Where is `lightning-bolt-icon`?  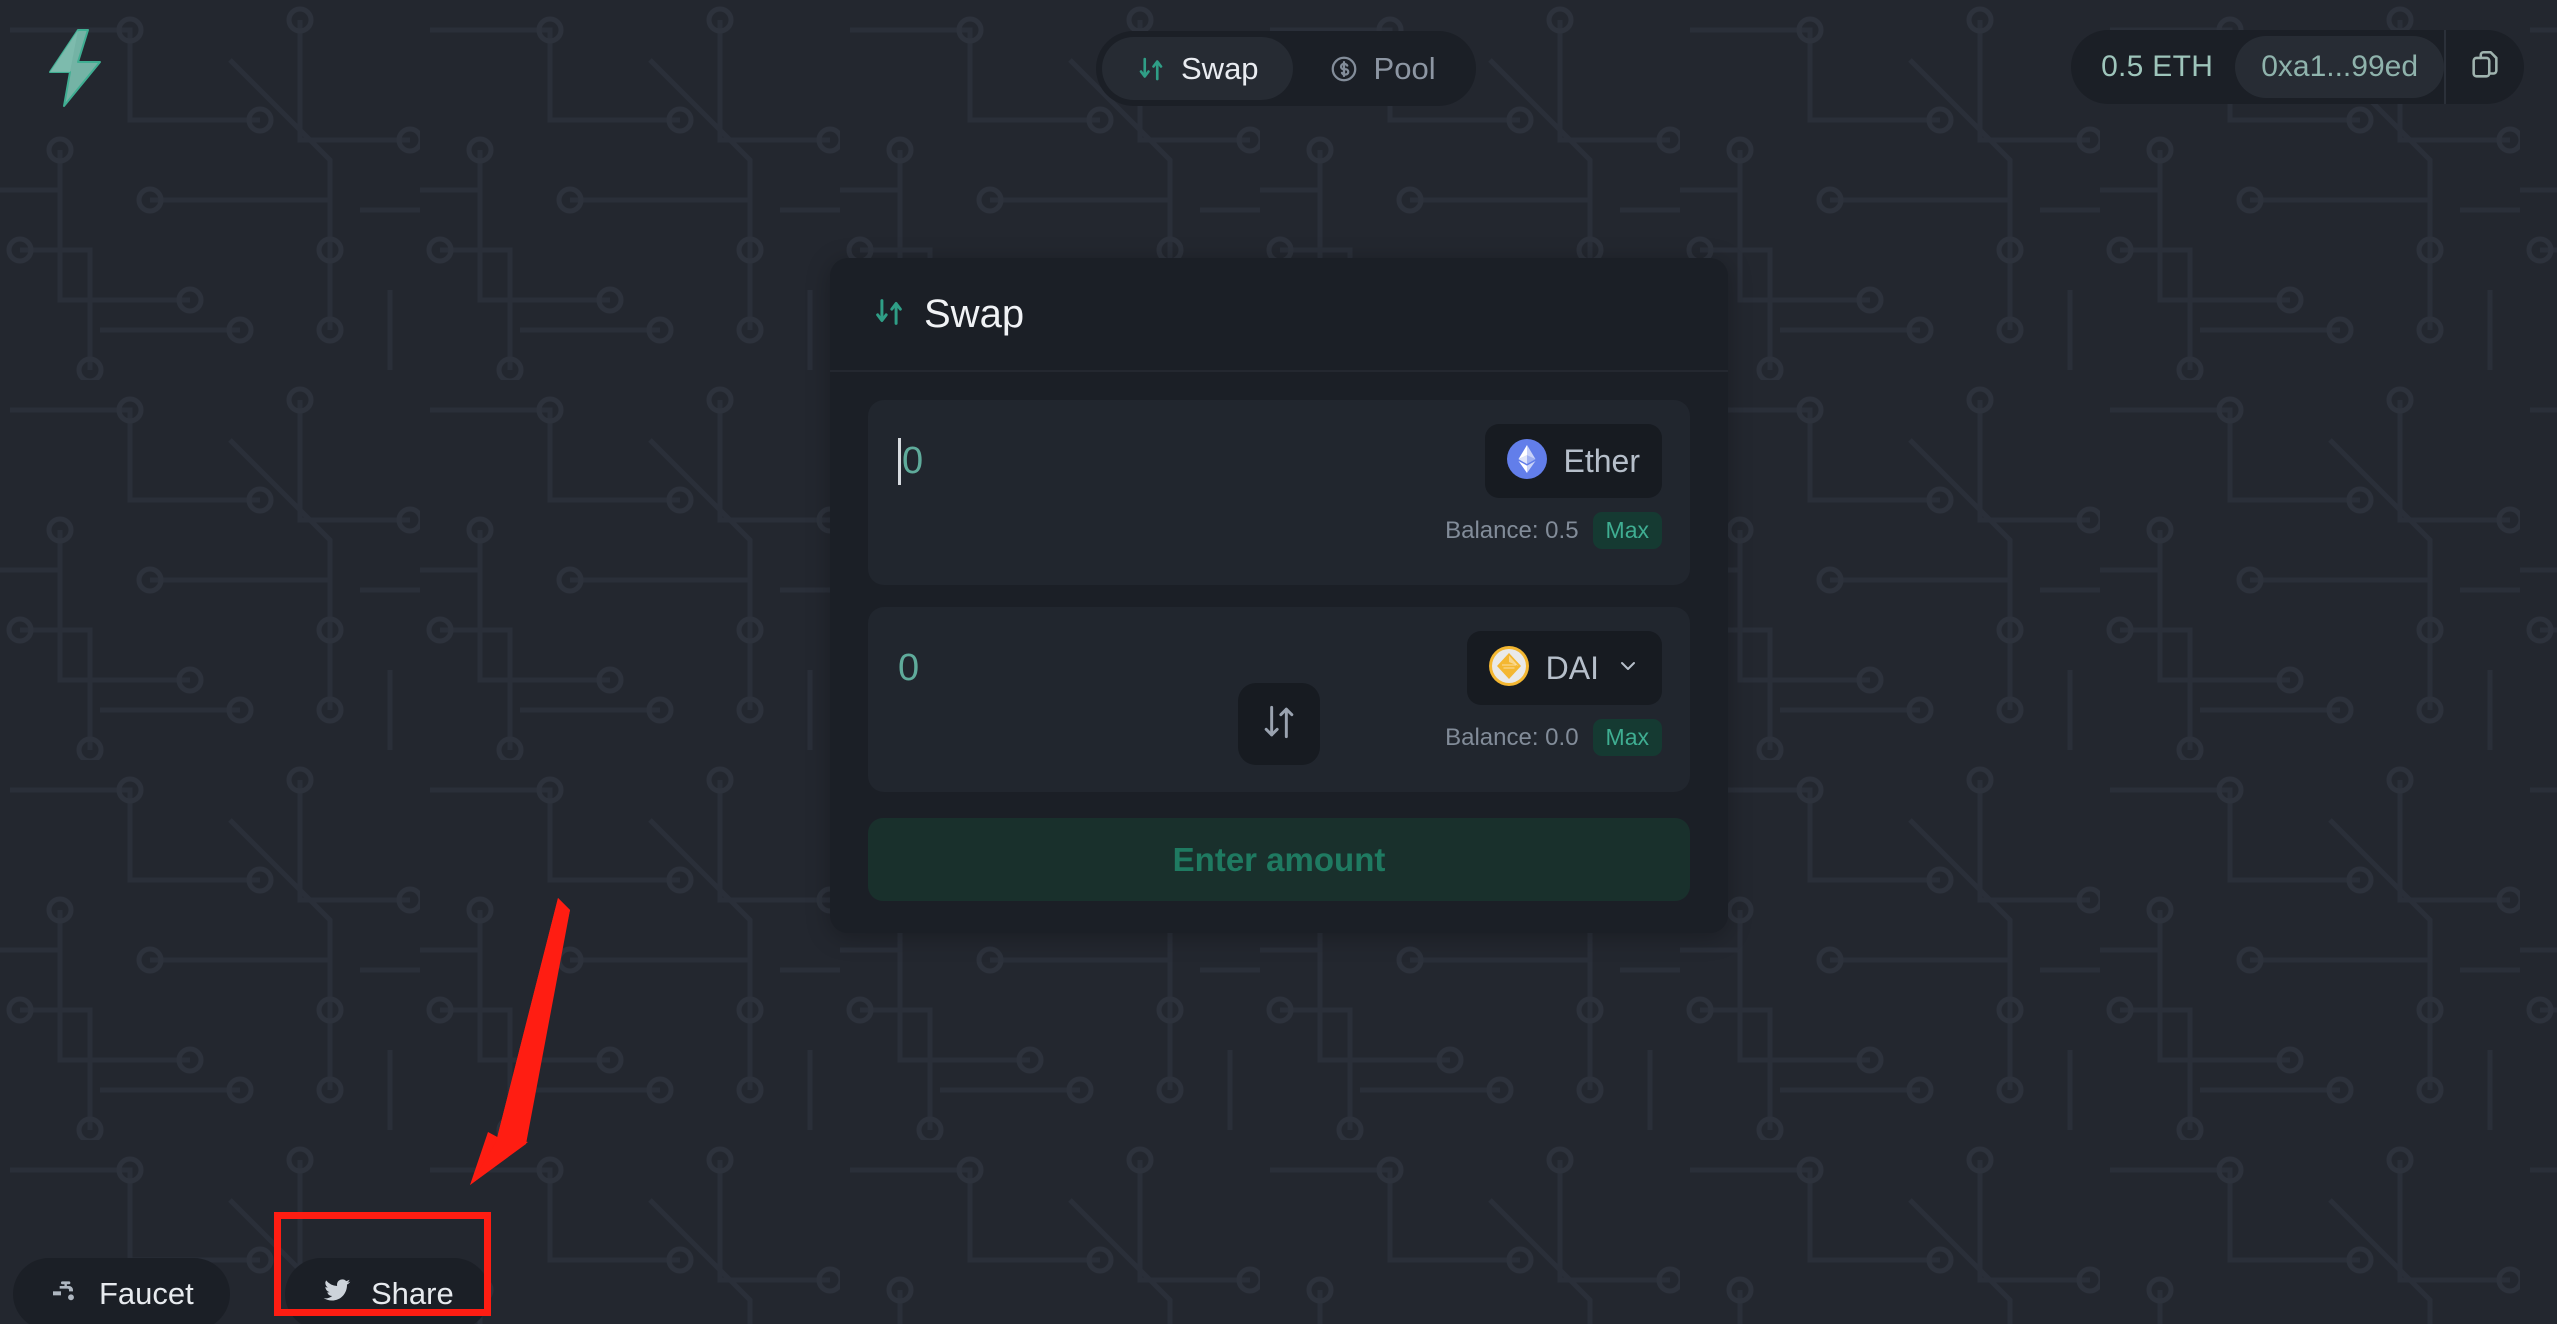 lightning-bolt-icon is located at coordinates (75, 68).